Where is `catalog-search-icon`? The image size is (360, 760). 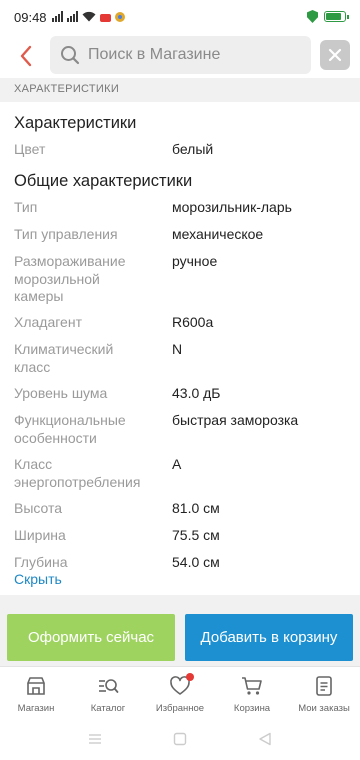
catalog-search-icon is located at coordinates (109, 686).